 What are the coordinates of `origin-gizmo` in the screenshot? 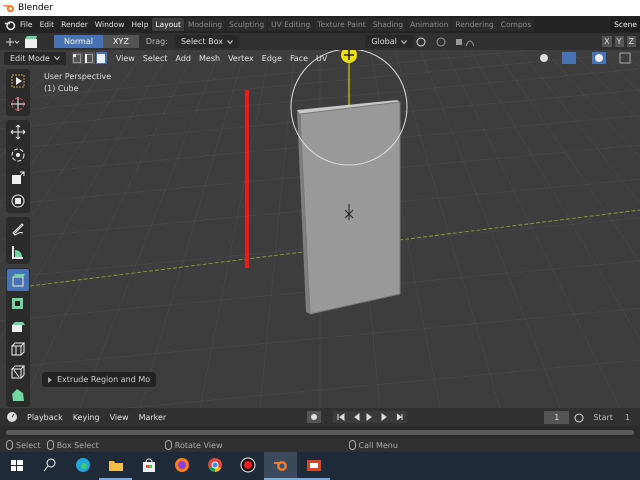 It's located at (349, 212).